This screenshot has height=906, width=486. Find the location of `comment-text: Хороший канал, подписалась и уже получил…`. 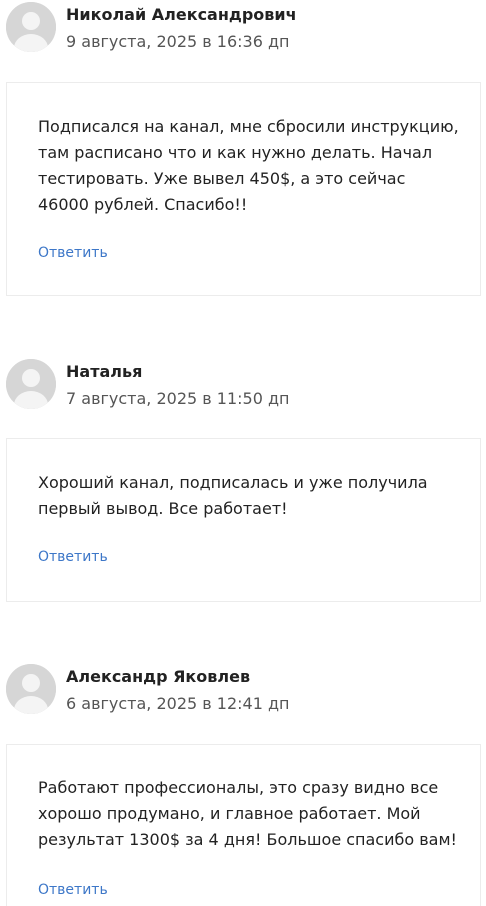

comment-text: Хороший канал, подписалась и уже получил… is located at coordinates (233, 495).